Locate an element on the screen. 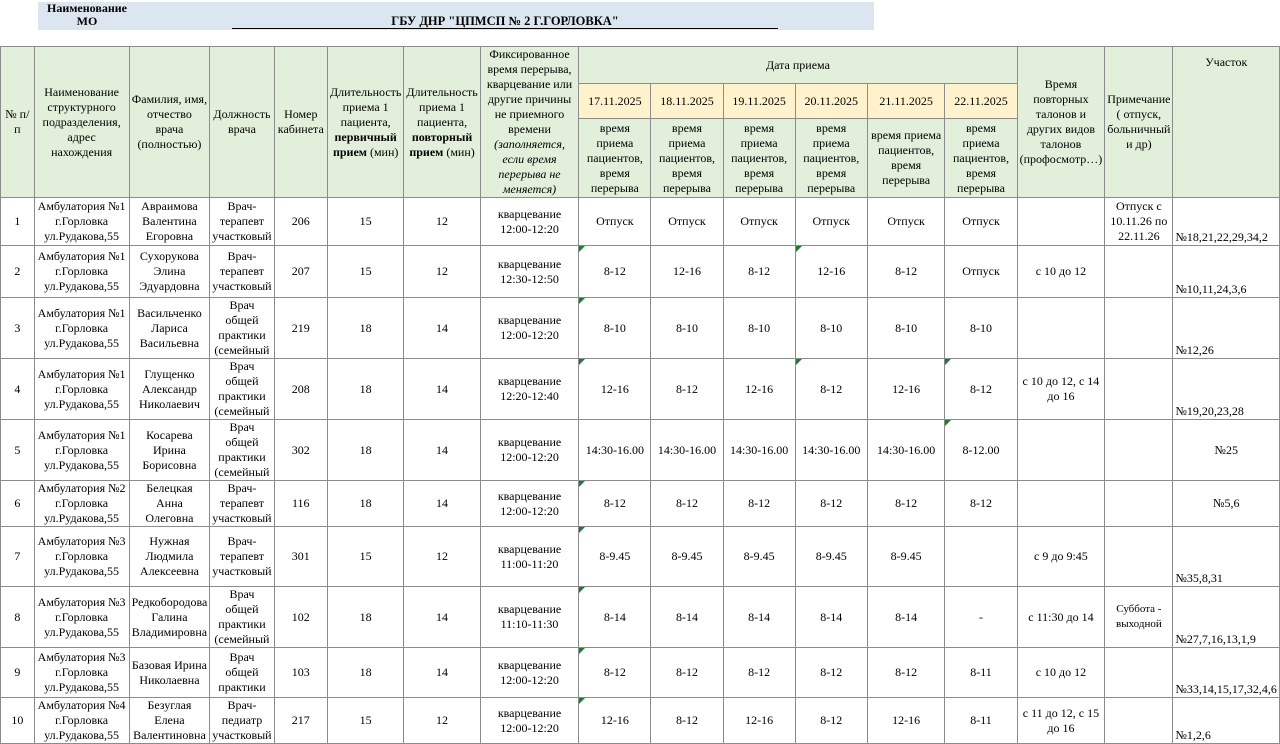 Image resolution: width=1280 pixels, height=744 pixels. room-cell: 206 is located at coordinates (300, 221).